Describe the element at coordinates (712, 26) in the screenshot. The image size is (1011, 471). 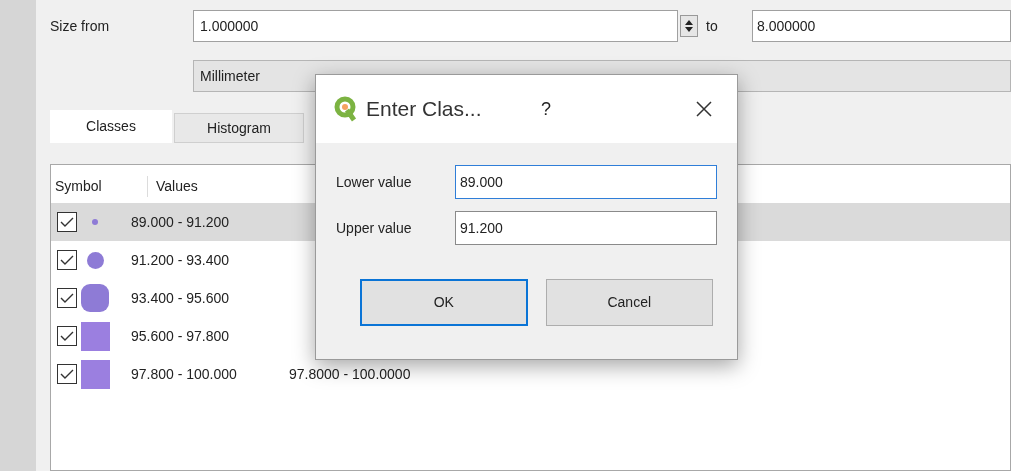
I see `to-label: to` at that location.